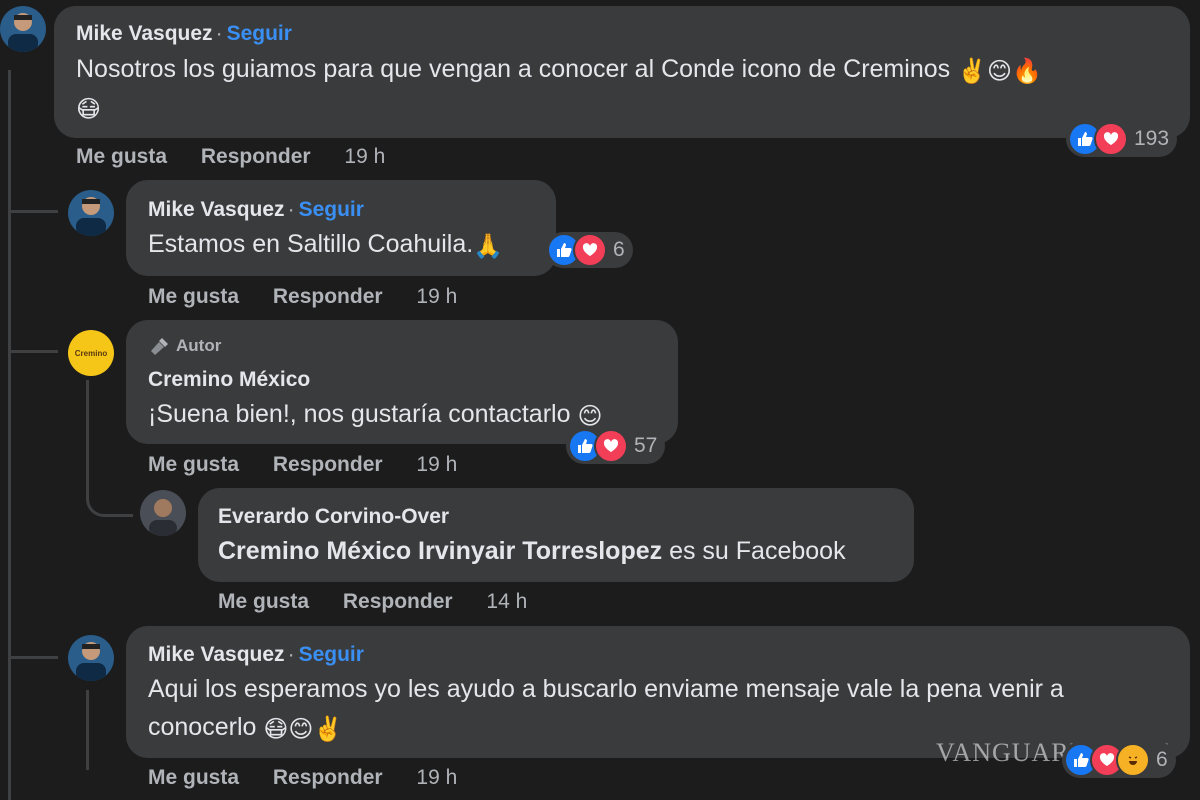  I want to click on comment-actions: Me gusta Responder 14 h, so click(372, 602).